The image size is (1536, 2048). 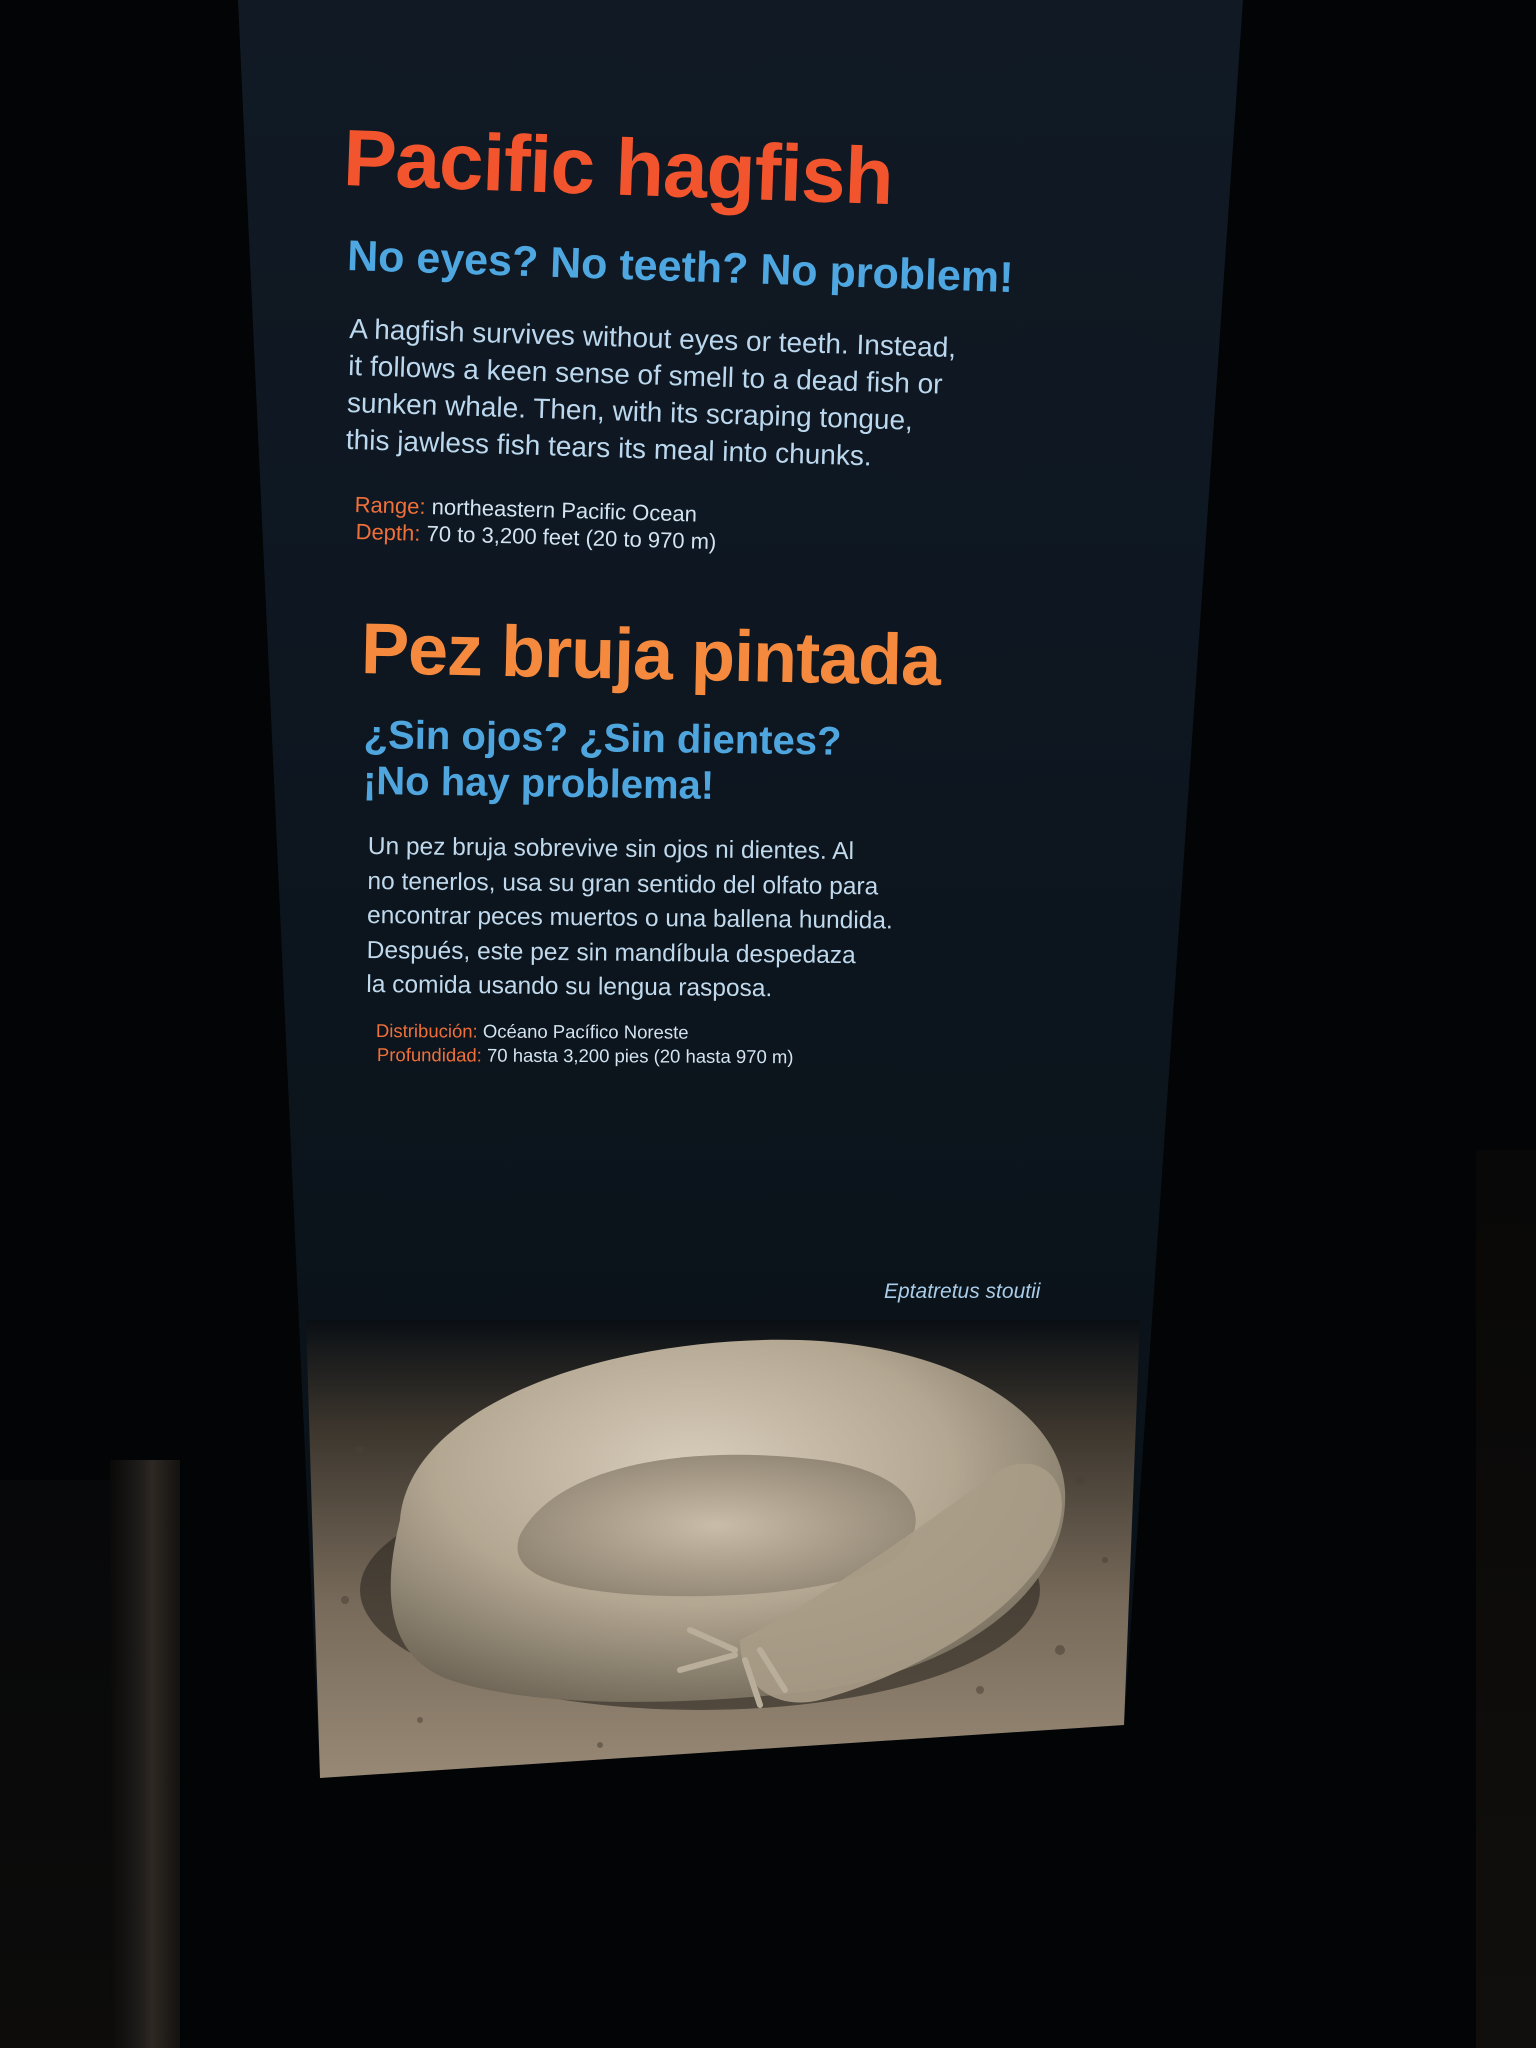 I want to click on distribution-value: Océano Pacífico Noreste, so click(x=585, y=1031).